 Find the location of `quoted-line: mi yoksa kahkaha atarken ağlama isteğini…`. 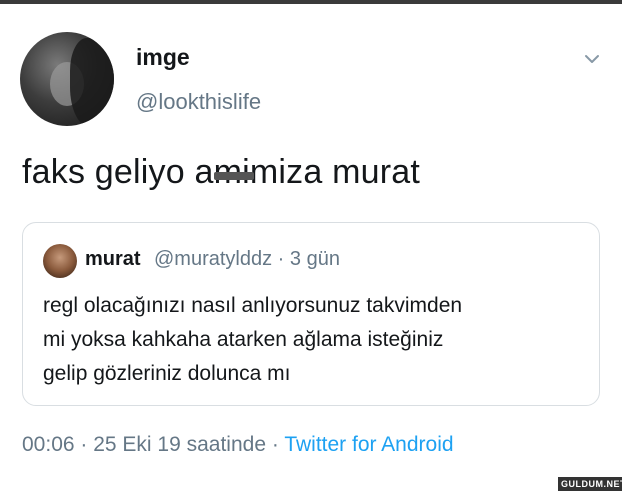

quoted-line: mi yoksa kahkaha atarken ağlama isteğini… is located at coordinates (243, 339).